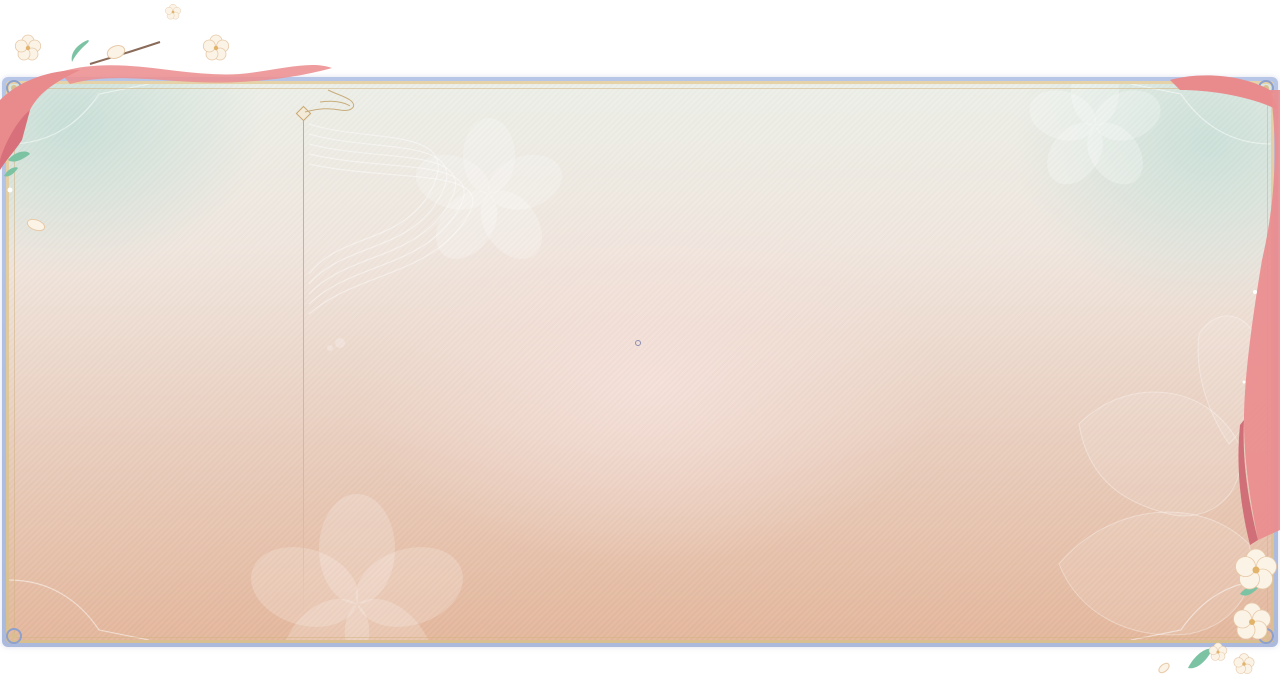 This screenshot has height=684, width=1280. I want to click on petal-icon-bottom, so click(1164, 668).